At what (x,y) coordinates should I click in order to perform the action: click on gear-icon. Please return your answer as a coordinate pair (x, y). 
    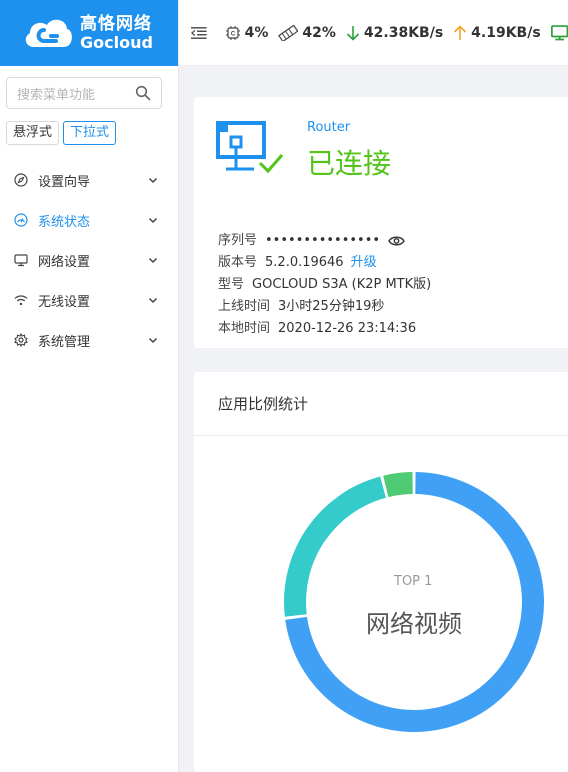
    Looking at the image, I should click on (21, 340).